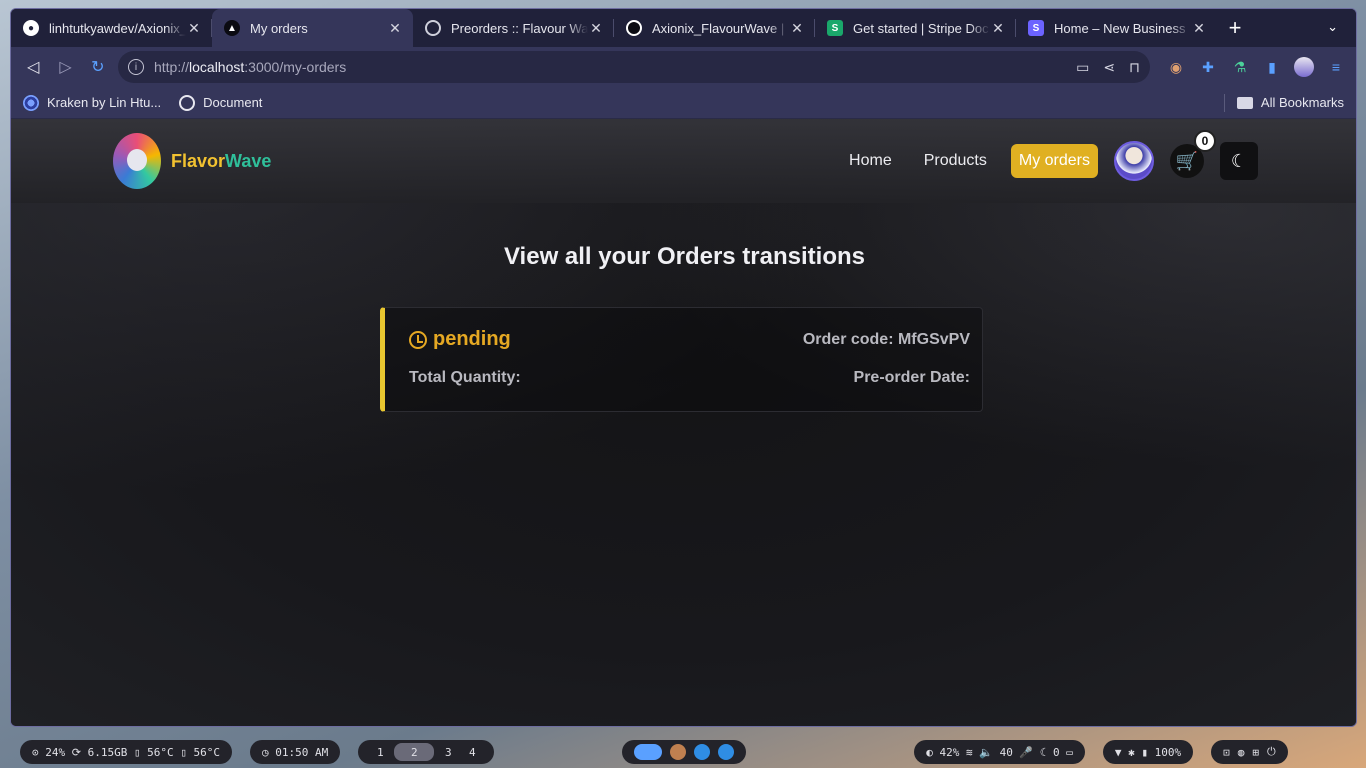 This screenshot has height=768, width=1366. I want to click on brand-name: FlavorWave, so click(221, 161).